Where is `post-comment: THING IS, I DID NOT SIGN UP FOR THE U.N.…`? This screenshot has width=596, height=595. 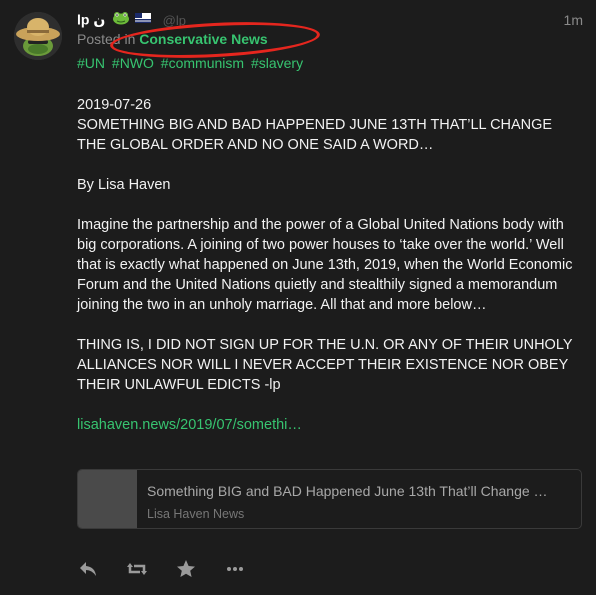
post-comment: THING IS, I DID NOT SIGN UP FOR THE U.N.… is located at coordinates (325, 365).